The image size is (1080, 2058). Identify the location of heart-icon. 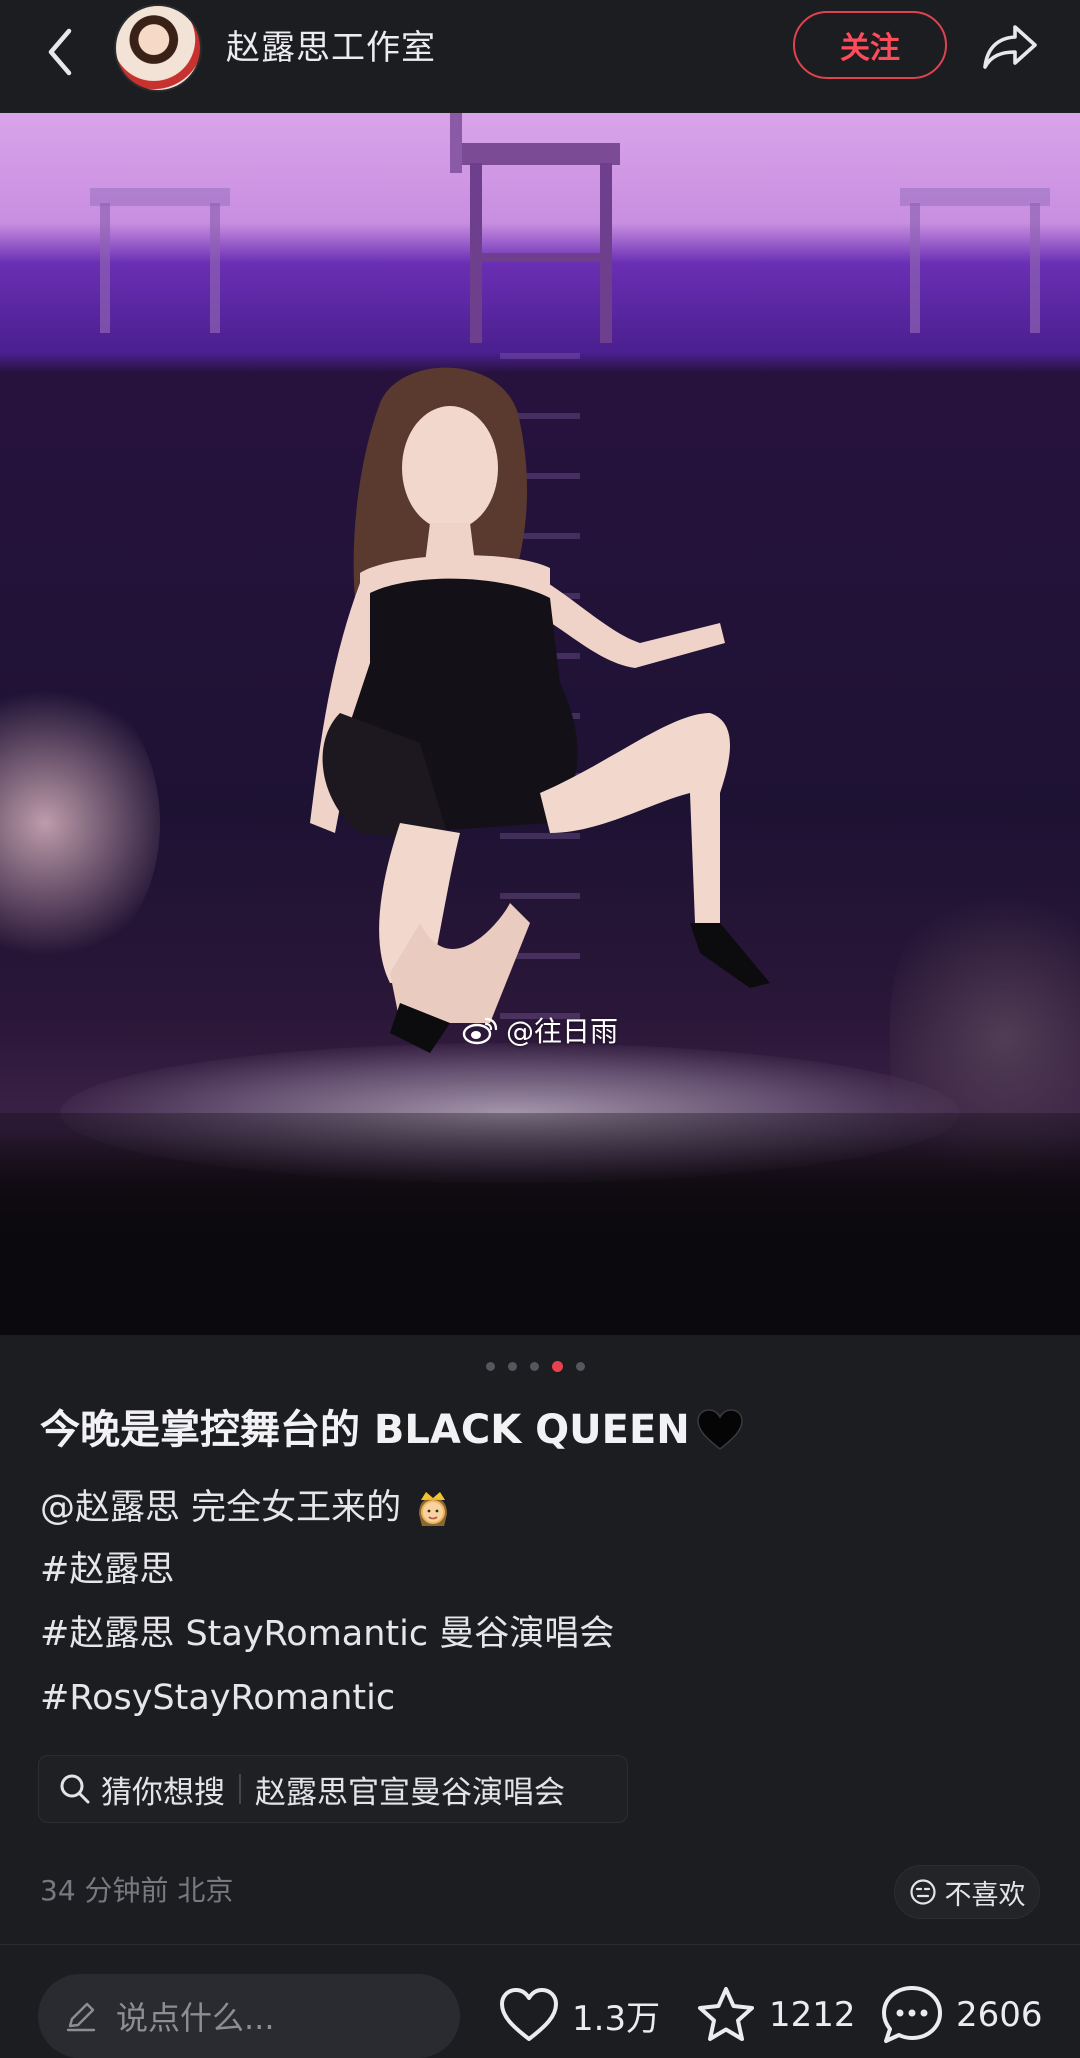
(529, 2014).